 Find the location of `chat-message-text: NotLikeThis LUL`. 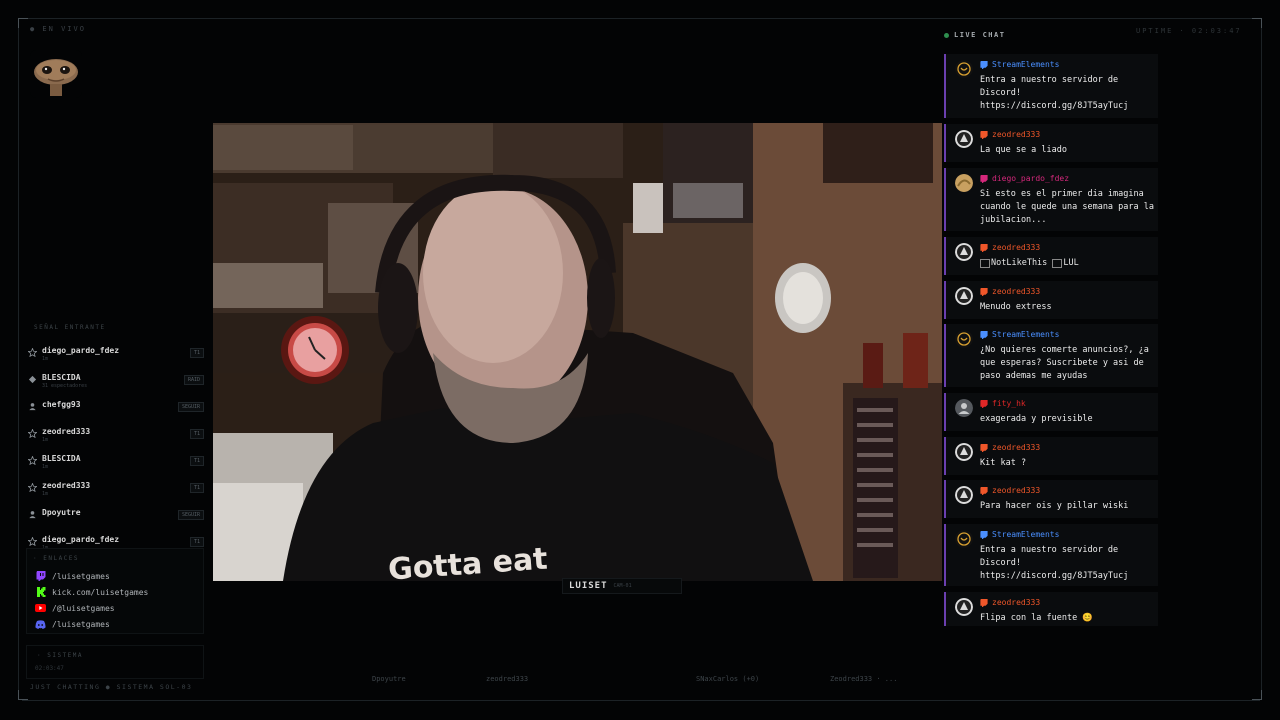

chat-message-text: NotLikeThis LUL is located at coordinates (1068, 265).